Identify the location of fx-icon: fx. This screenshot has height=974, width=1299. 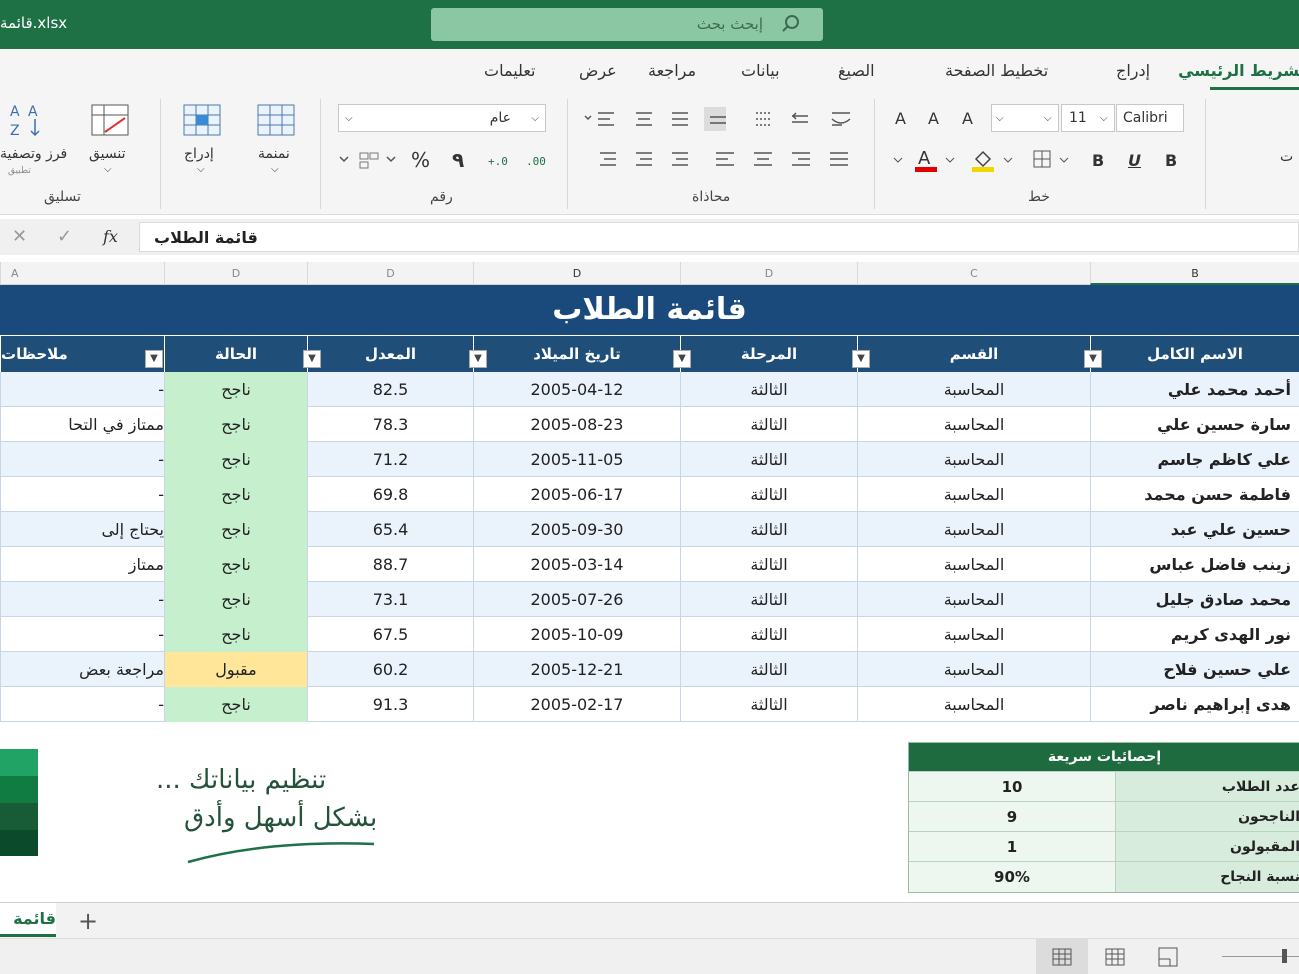
(110, 237).